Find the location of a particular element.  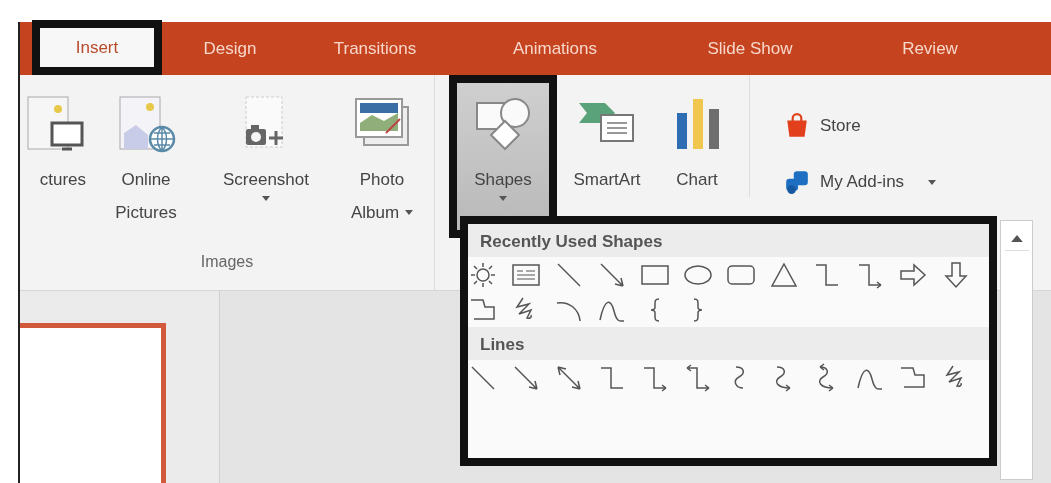

ribbon-tab: Insert is located at coordinates (97, 47).